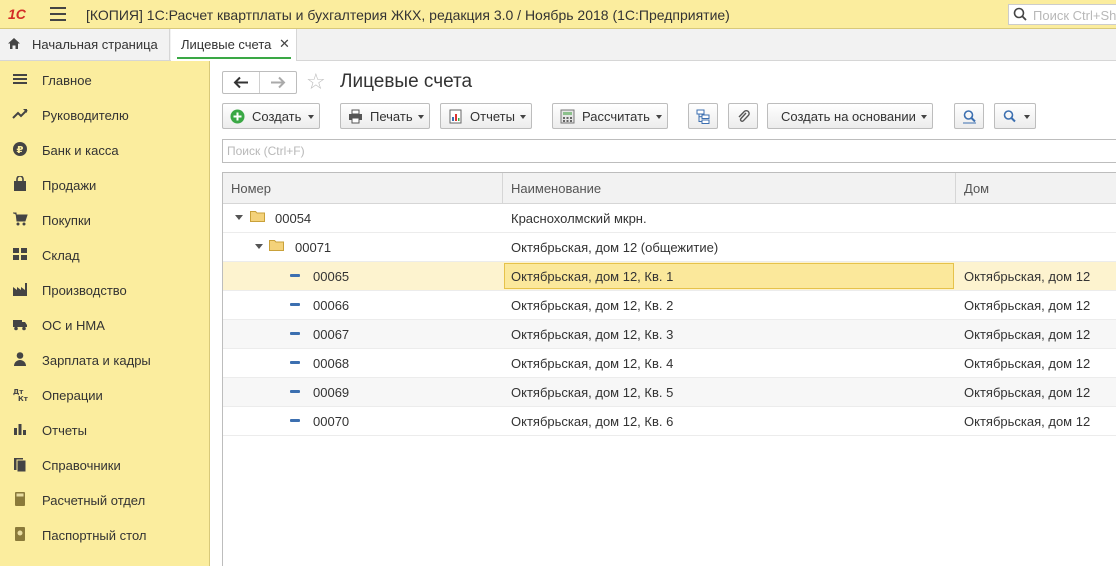 The width and height of the screenshot is (1116, 566). What do you see at coordinates (58, 14) in the screenshot?
I see `main-menu-icon` at bounding box center [58, 14].